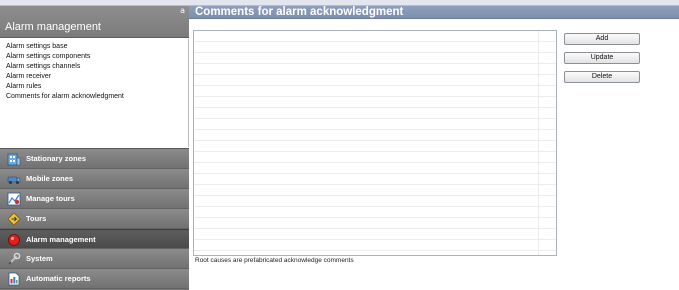 Image resolution: width=679 pixels, height=290 pixels. Describe the element at coordinates (14, 199) in the screenshot. I see `manage-tours-icon` at that location.